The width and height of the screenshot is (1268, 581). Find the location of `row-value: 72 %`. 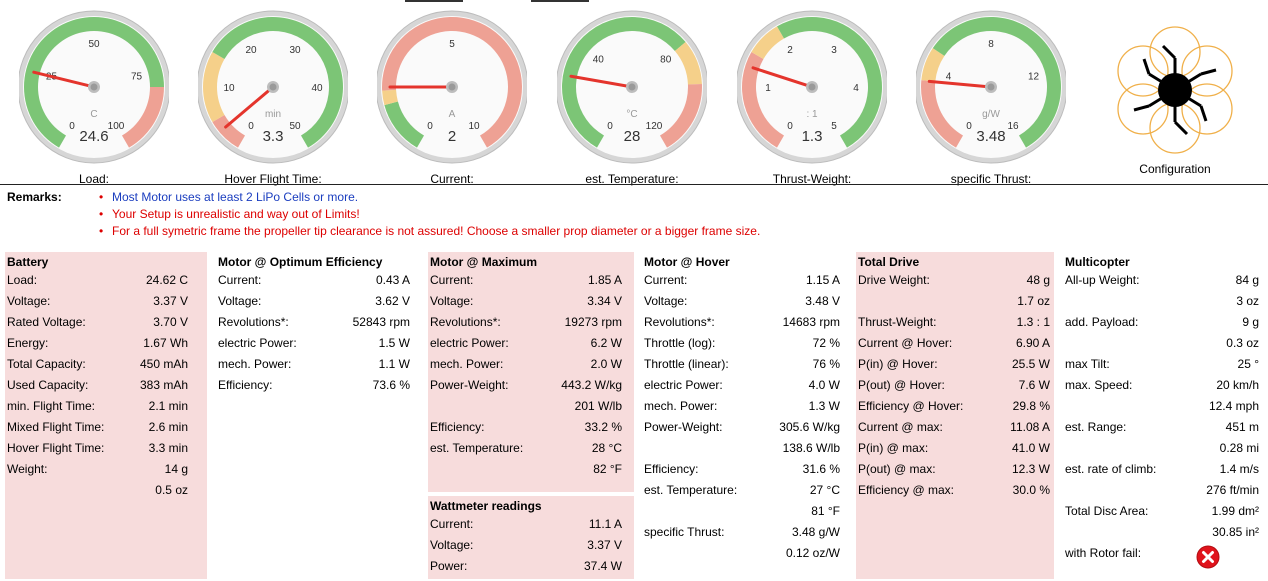

row-value: 72 % is located at coordinates (826, 343).